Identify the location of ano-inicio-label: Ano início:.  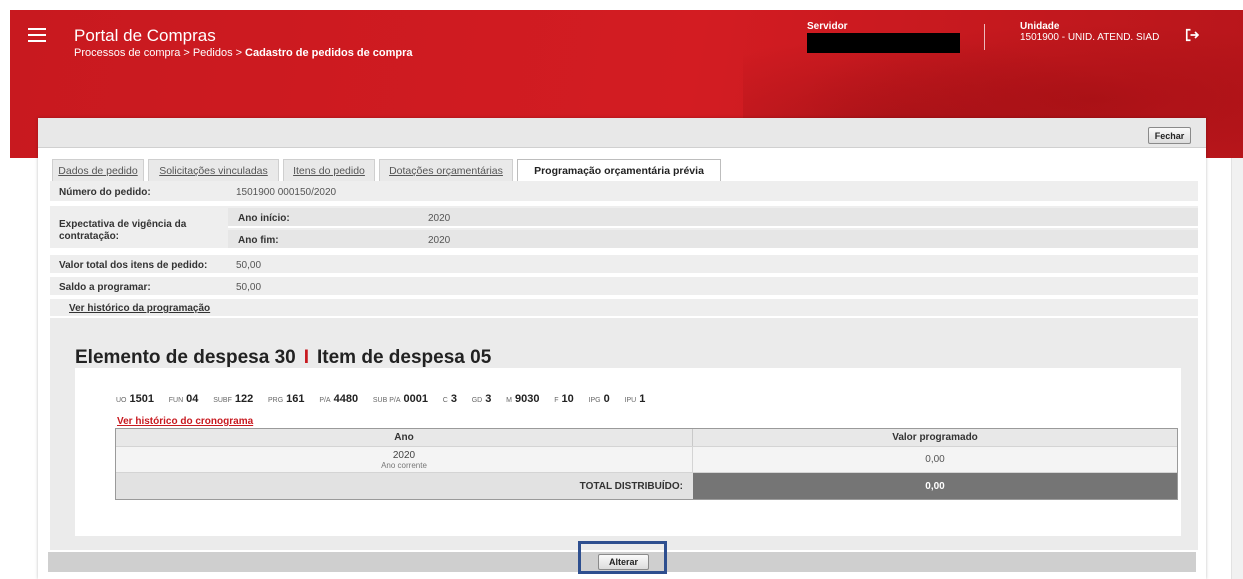
(264, 218).